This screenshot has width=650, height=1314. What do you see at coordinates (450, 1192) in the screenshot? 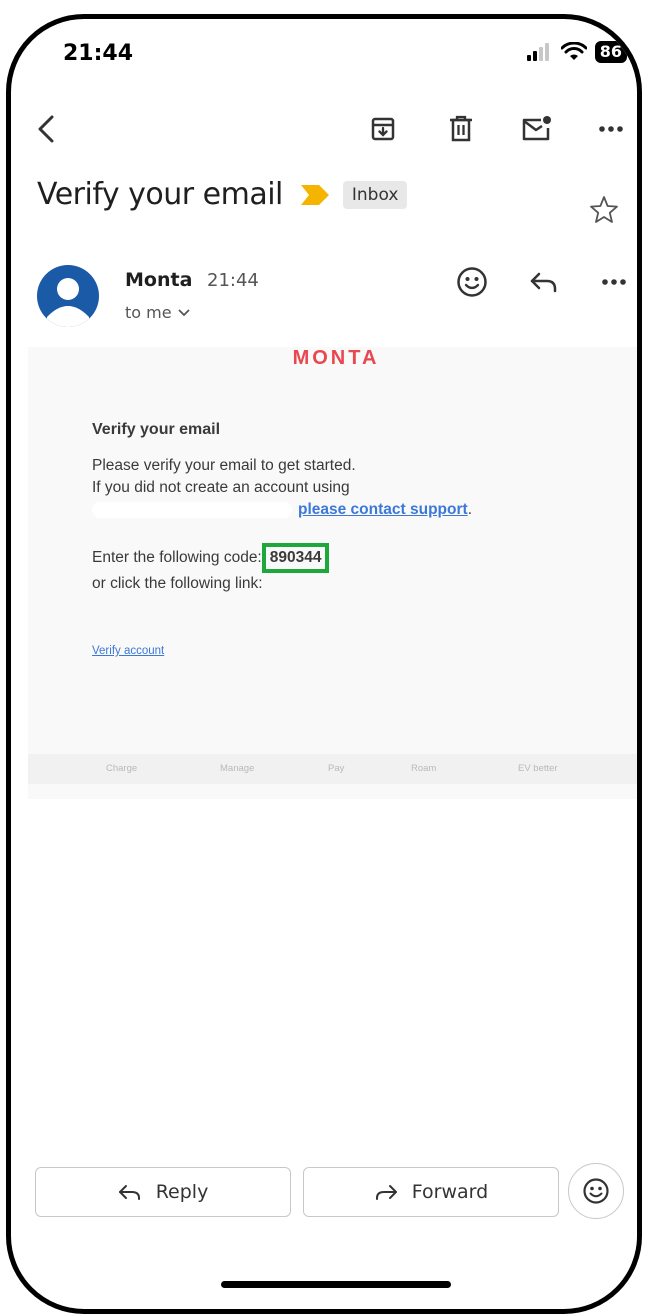
I see `forward-label: Forward` at bounding box center [450, 1192].